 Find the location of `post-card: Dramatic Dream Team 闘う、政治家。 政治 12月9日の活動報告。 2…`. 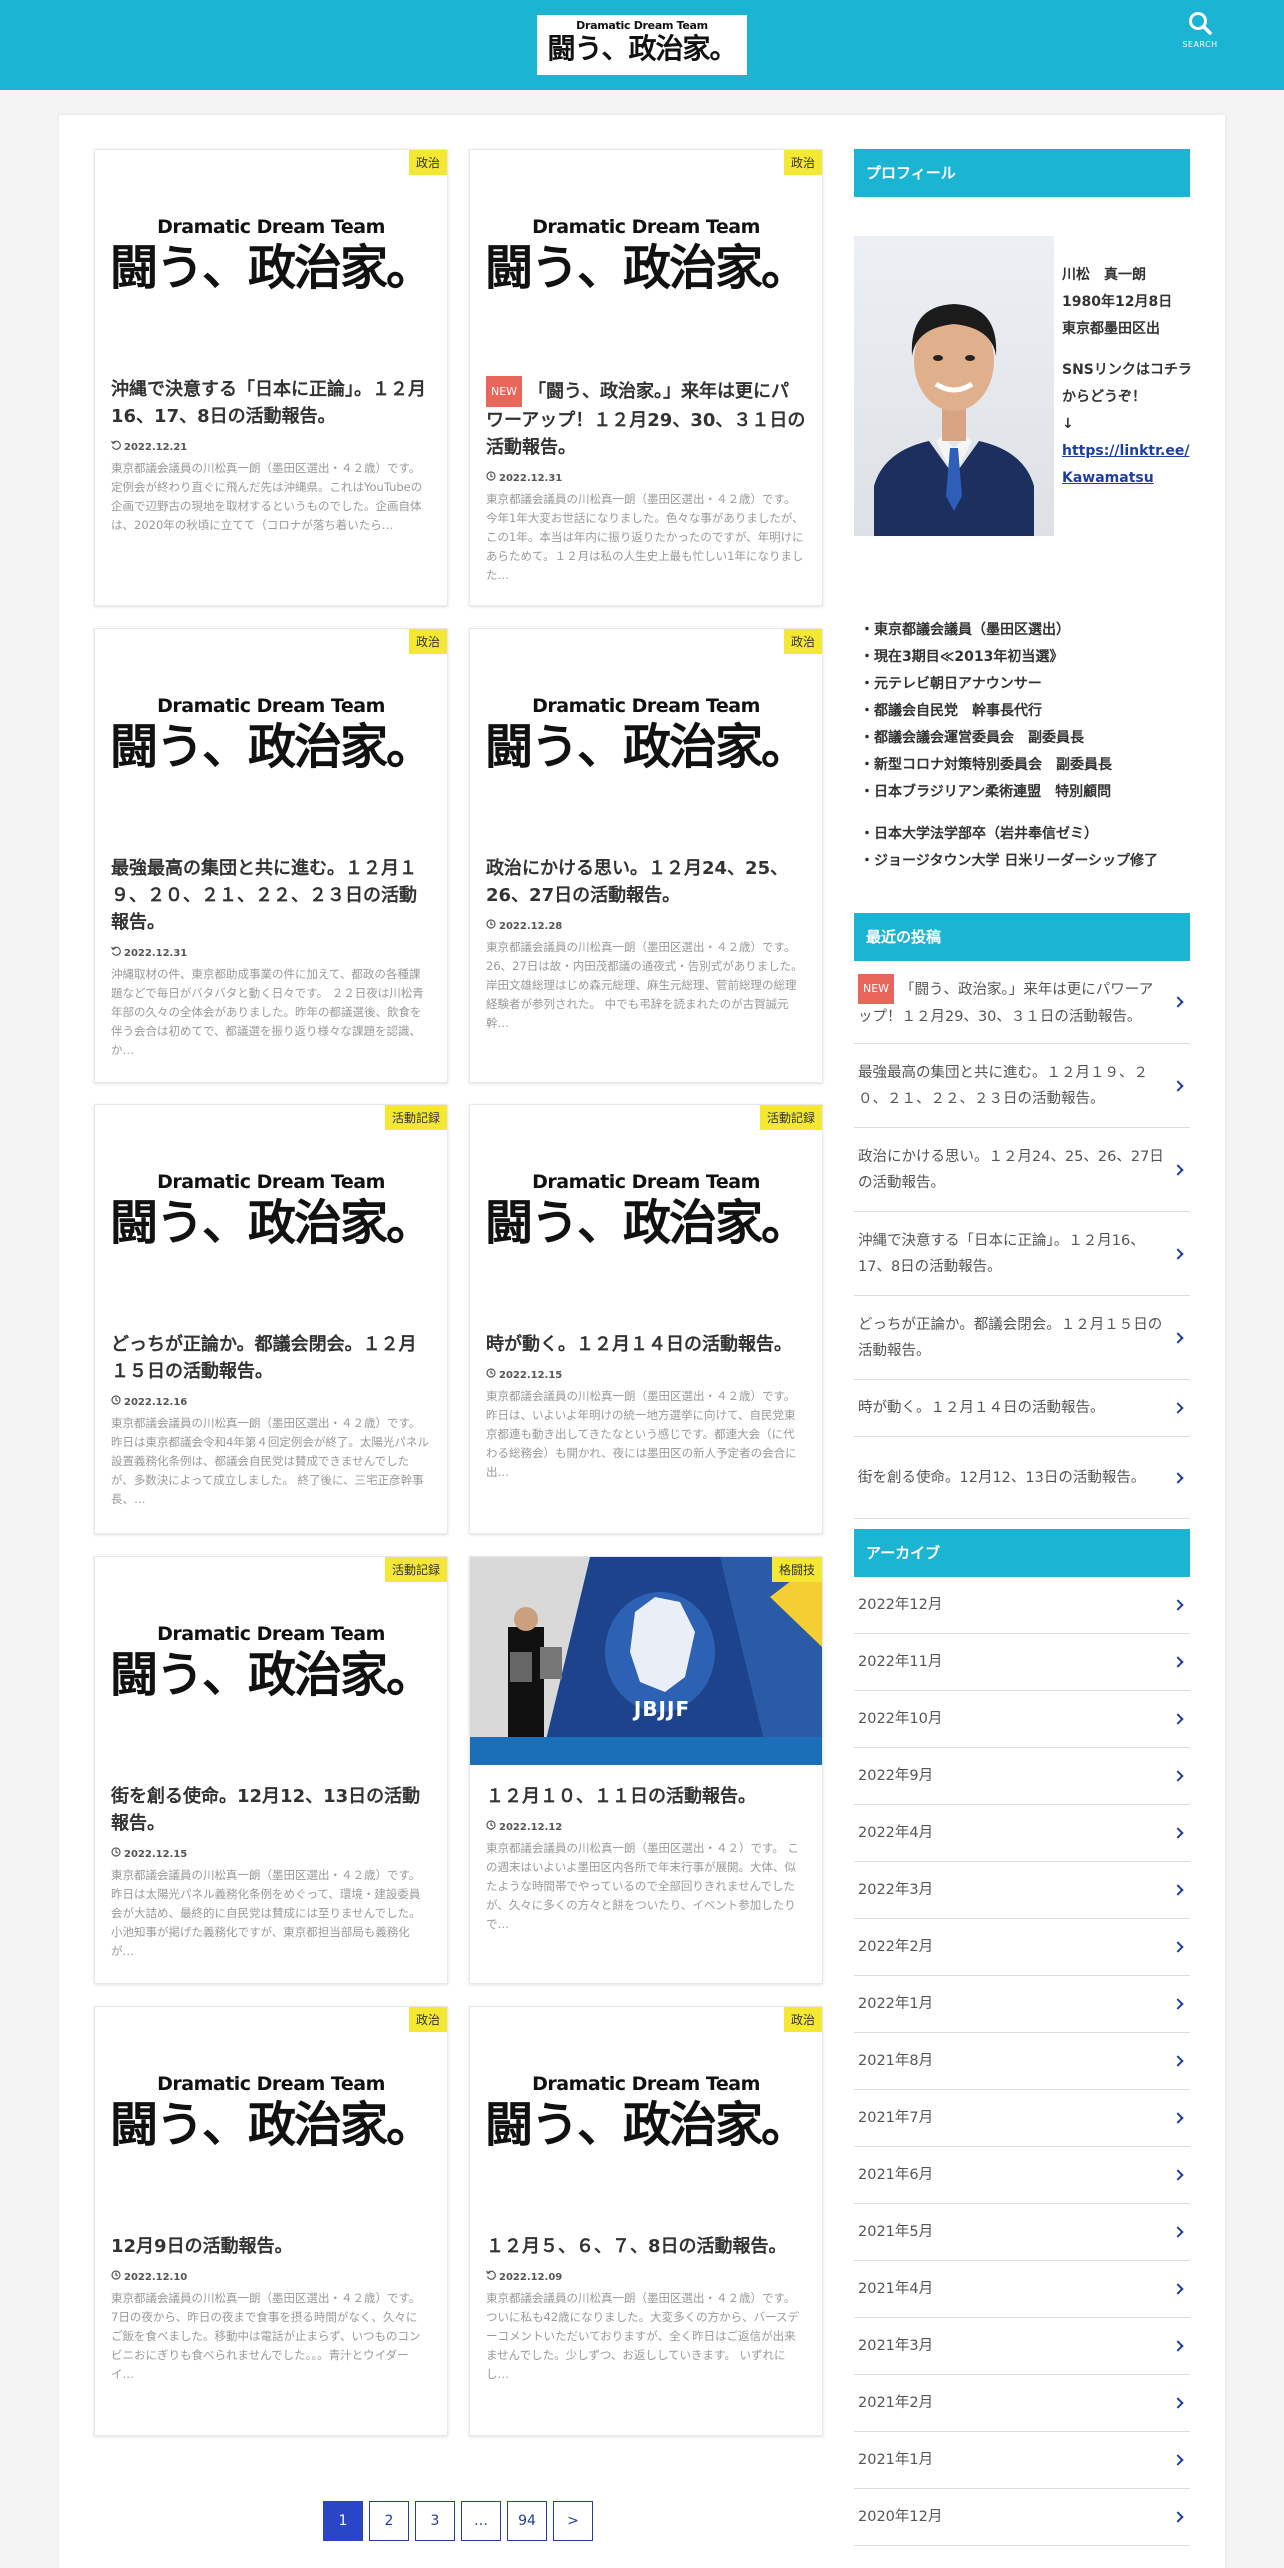

post-card: Dramatic Dream Team 闘う、政治家。 政治 12月9日の活動報告。 2… is located at coordinates (271, 2221).